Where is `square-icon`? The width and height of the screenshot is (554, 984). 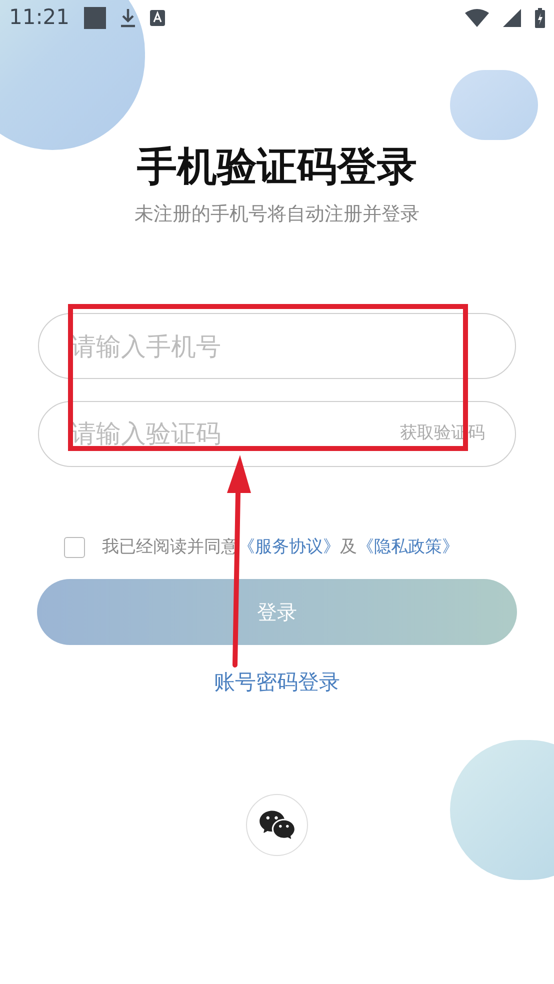 square-icon is located at coordinates (95, 18).